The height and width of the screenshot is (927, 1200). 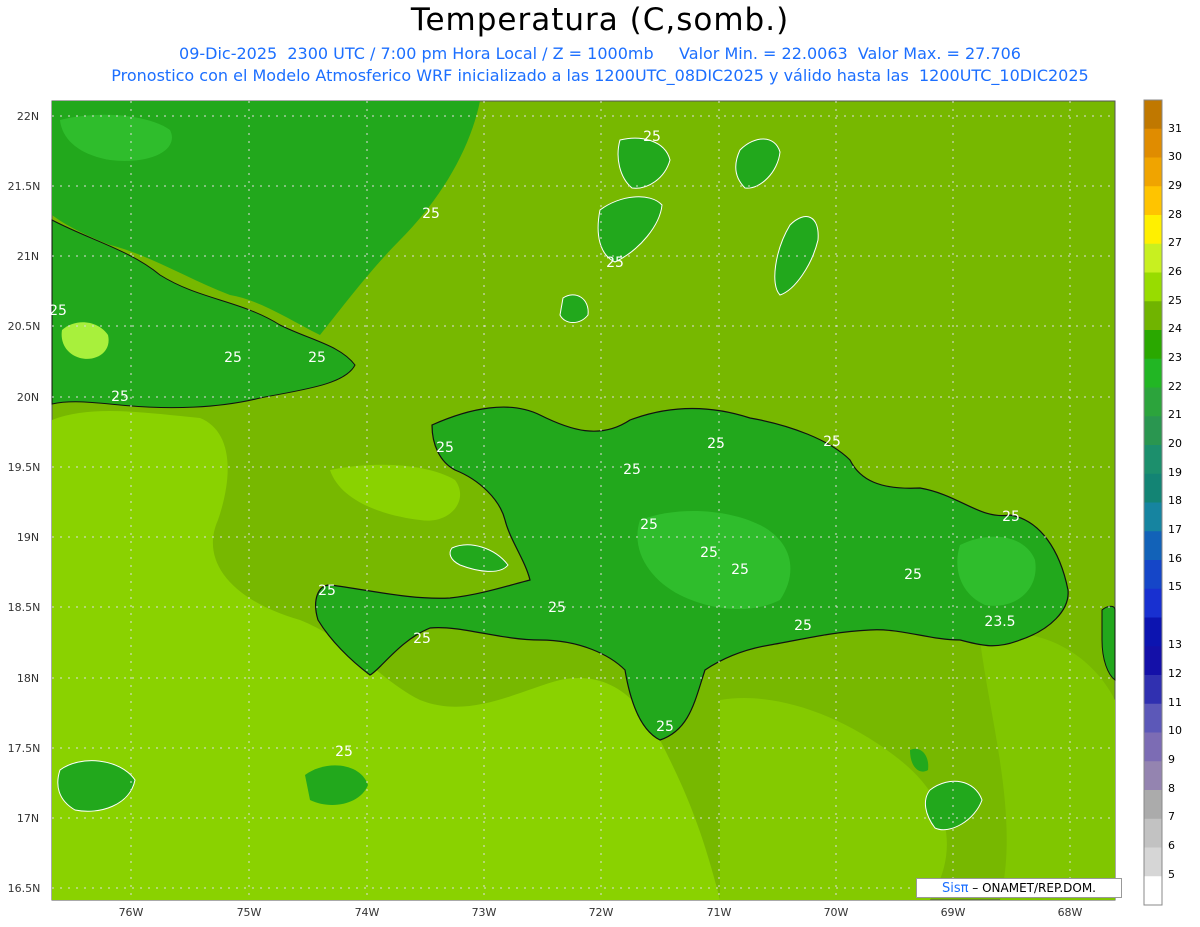 I want to click on colorbar-label: 6, so click(x=1171, y=845).